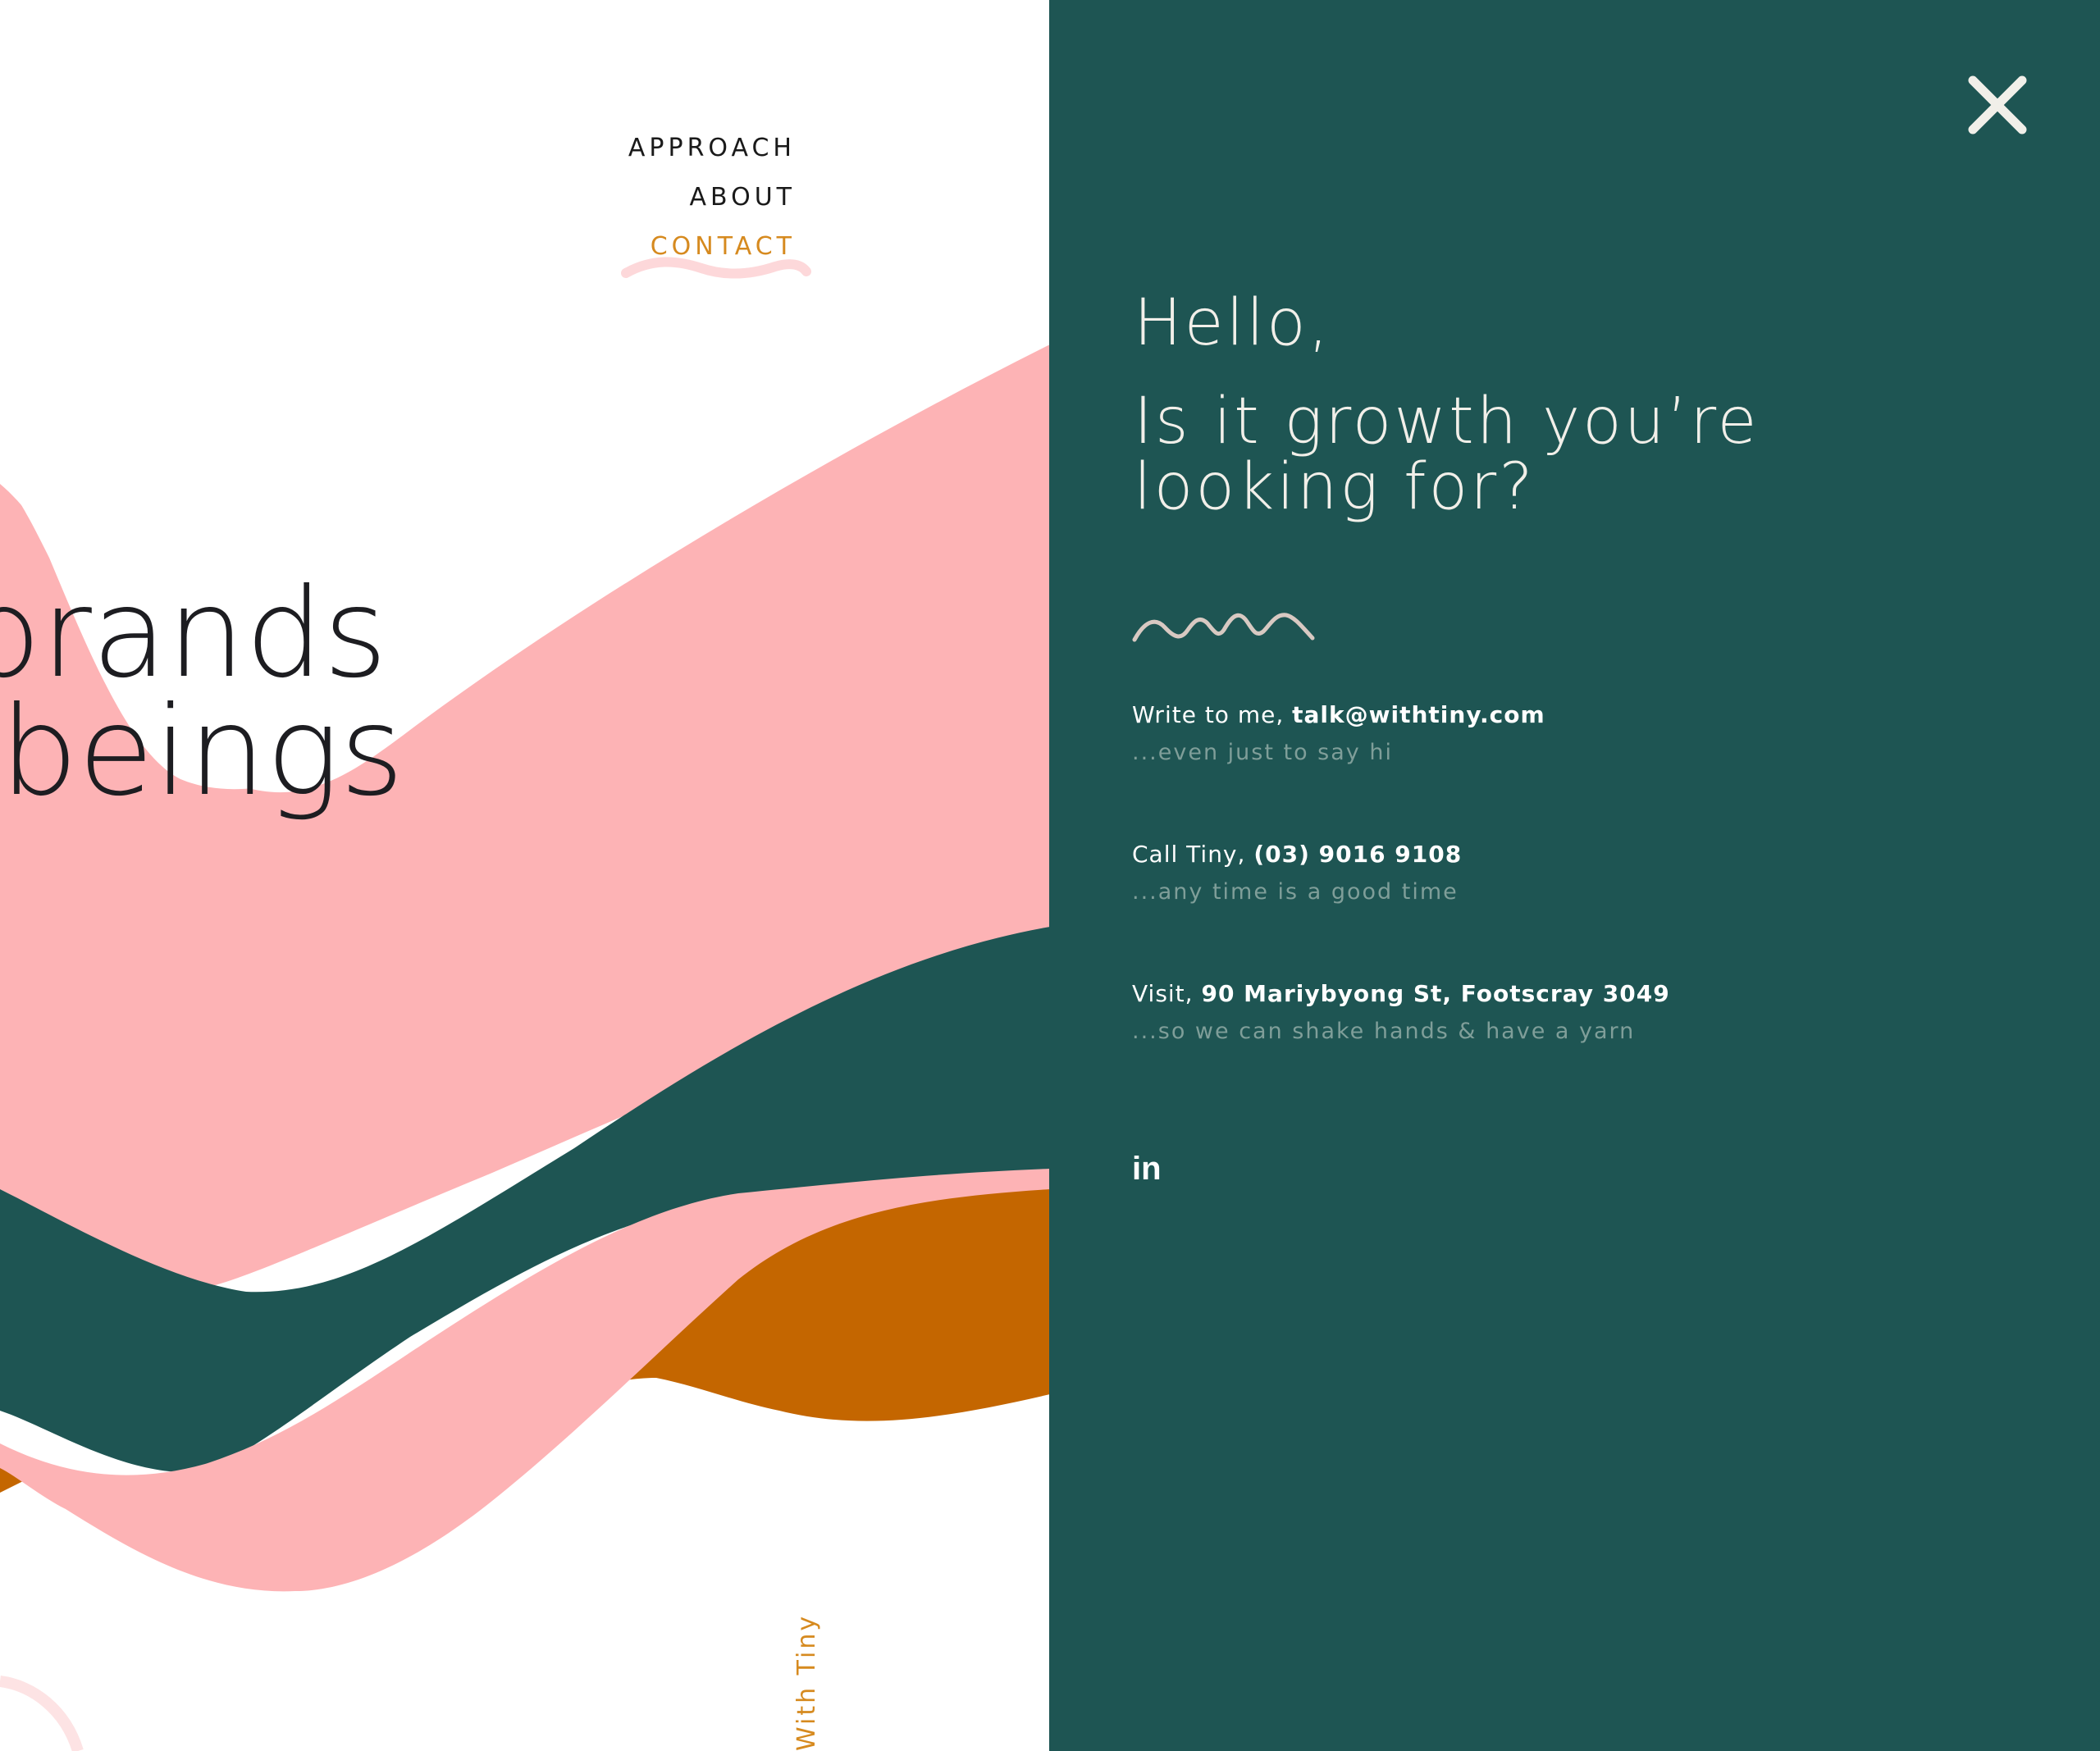 The image size is (2100, 1751). Describe the element at coordinates (194, 634) in the screenshot. I see `hero-text-line1: brands` at that location.